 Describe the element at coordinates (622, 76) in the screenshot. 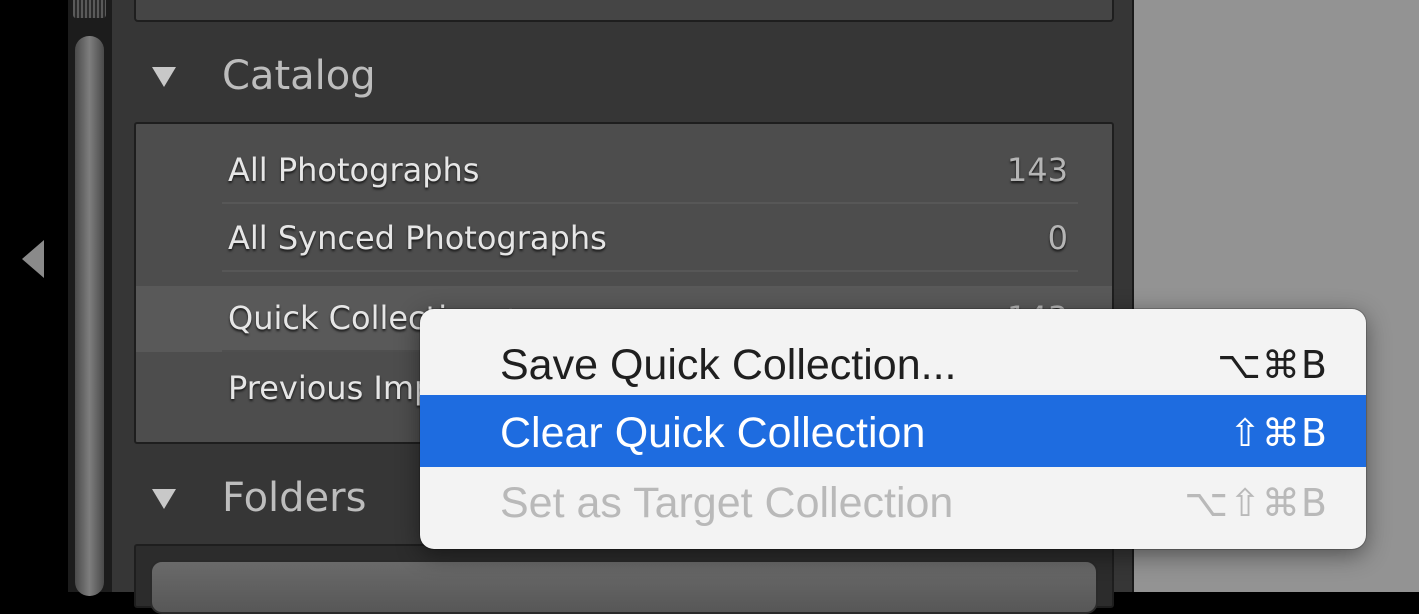

I see `catalog-section-header: Catalog` at that location.